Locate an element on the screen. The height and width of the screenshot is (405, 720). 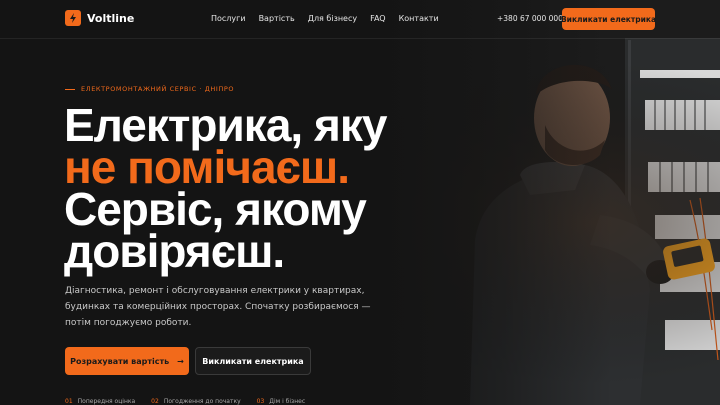
headline-line-2-accent: не помічаєш. is located at coordinates (207, 167).